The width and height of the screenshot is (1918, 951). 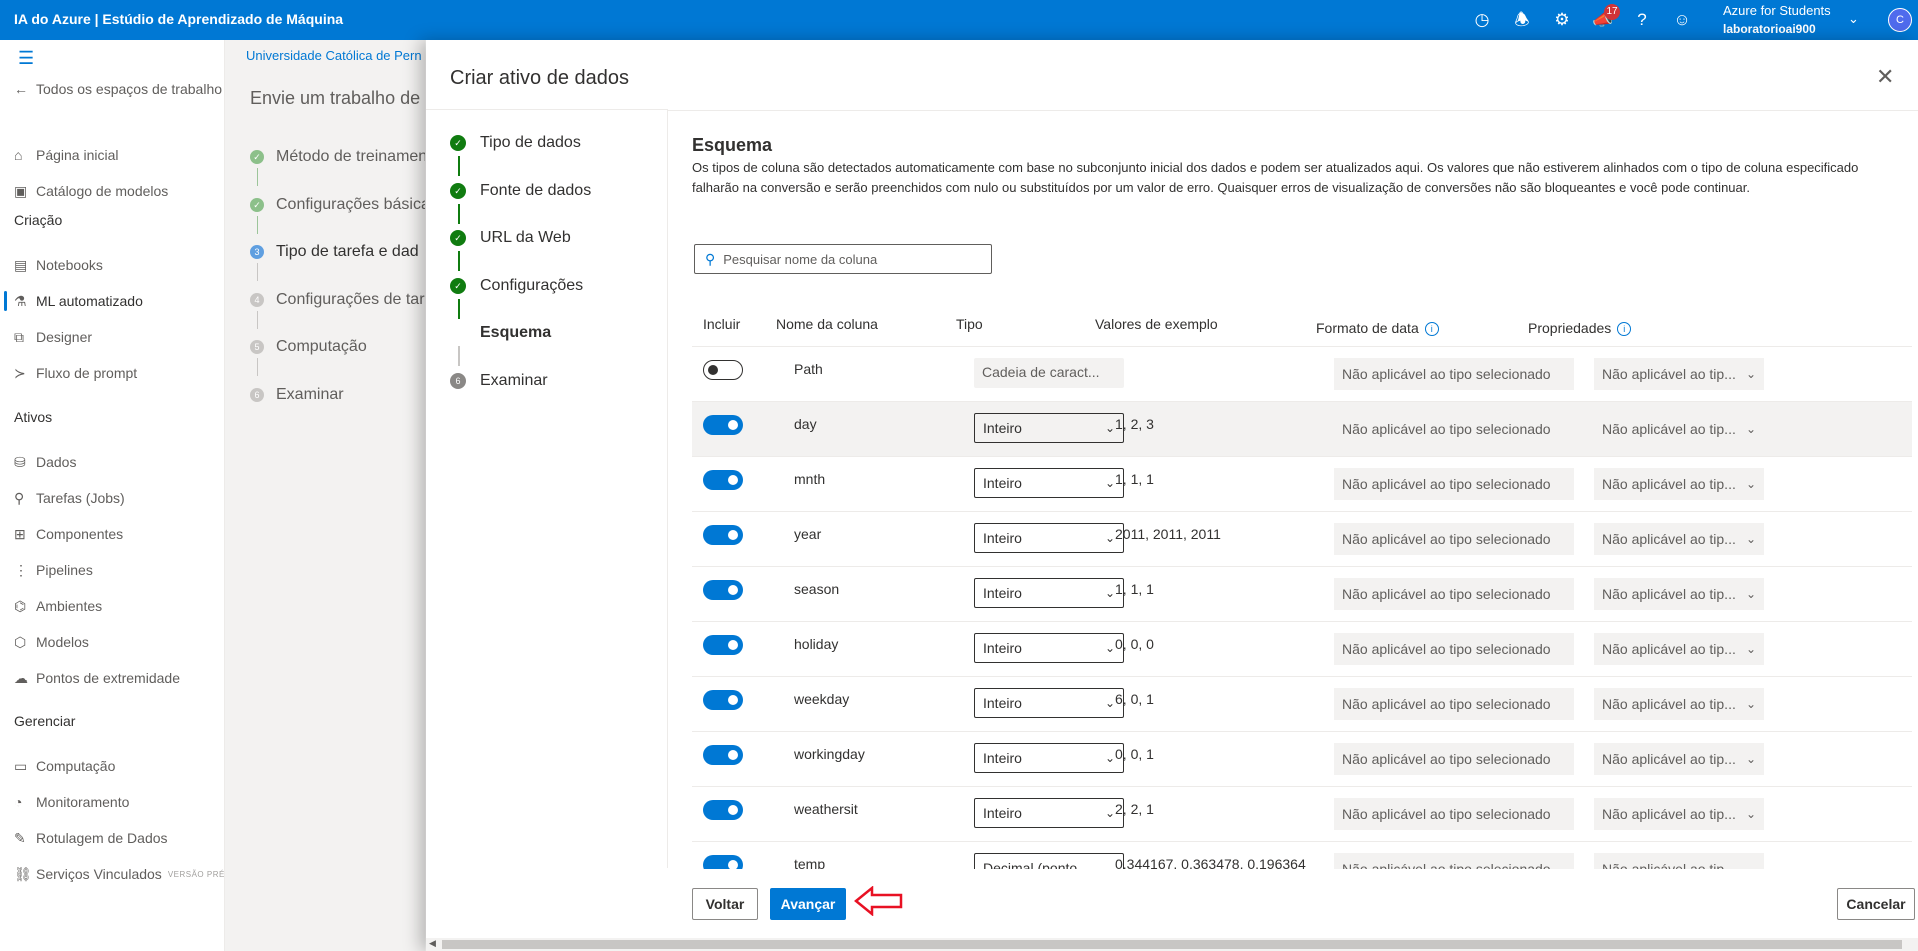 What do you see at coordinates (520, 191) in the screenshot?
I see `wizard-step-fonte-de-dados: ✓ Fonte de dados` at bounding box center [520, 191].